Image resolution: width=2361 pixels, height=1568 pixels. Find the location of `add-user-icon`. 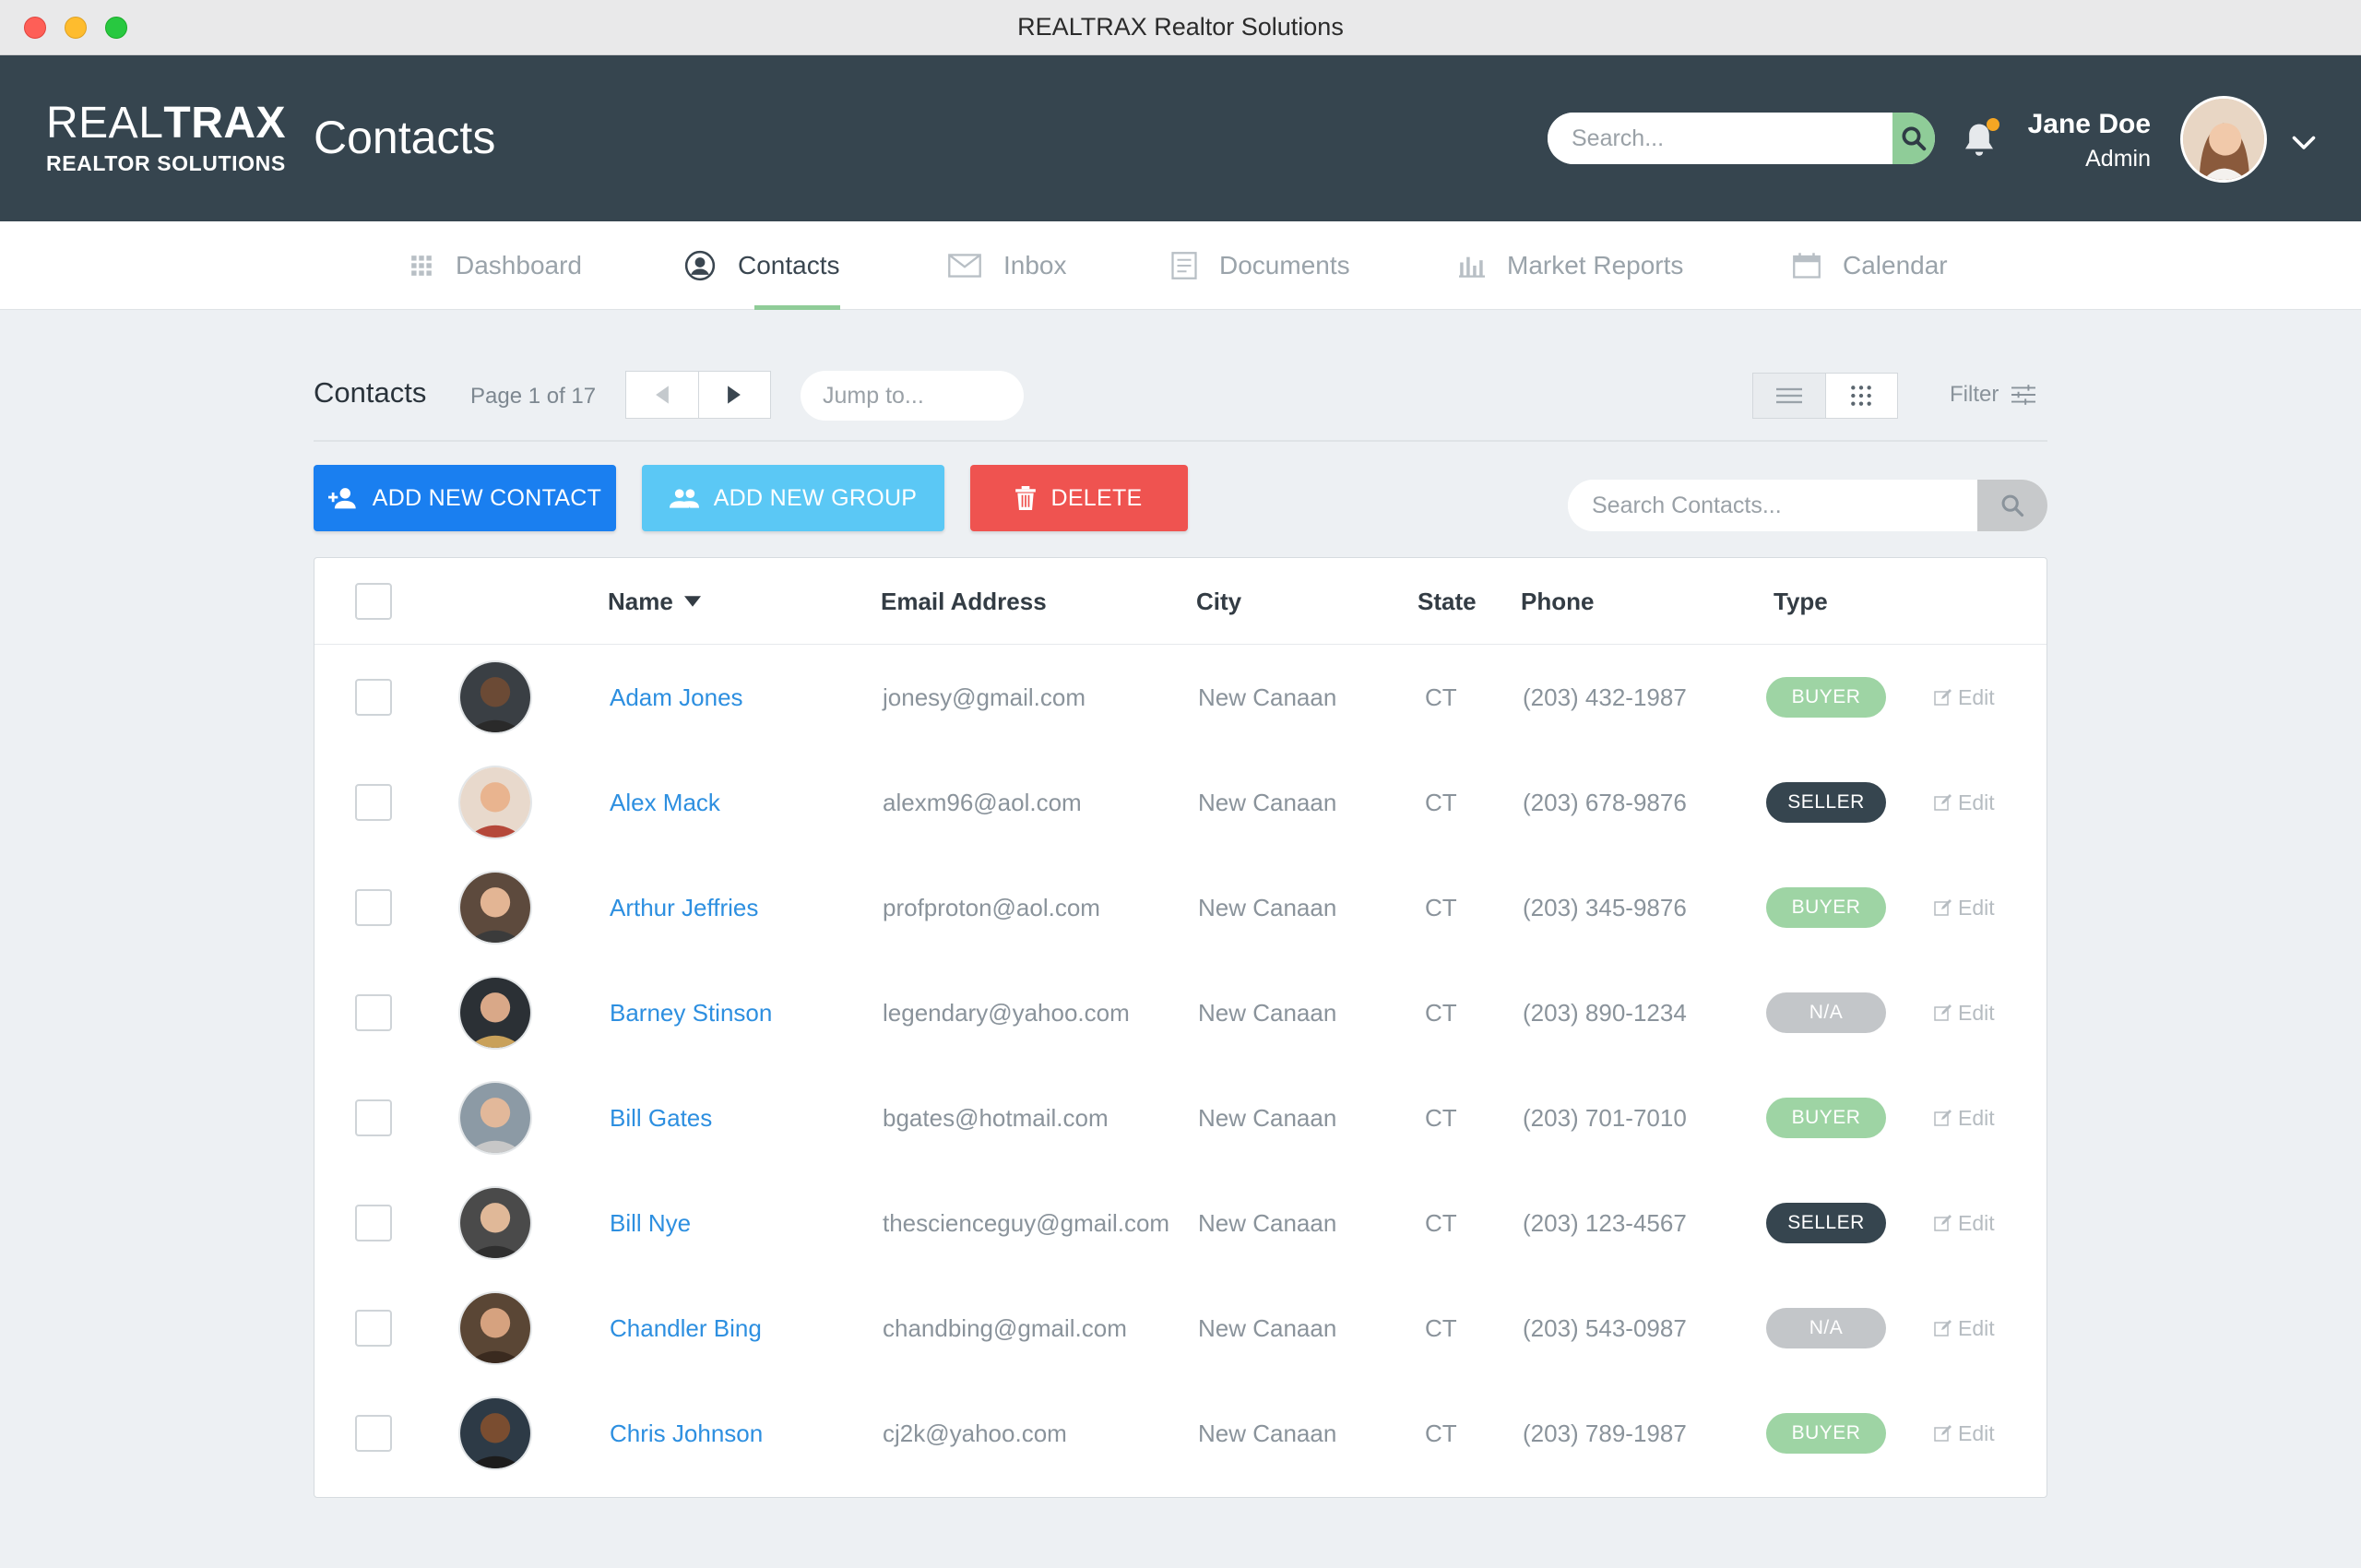

add-user-icon is located at coordinates (341, 498).